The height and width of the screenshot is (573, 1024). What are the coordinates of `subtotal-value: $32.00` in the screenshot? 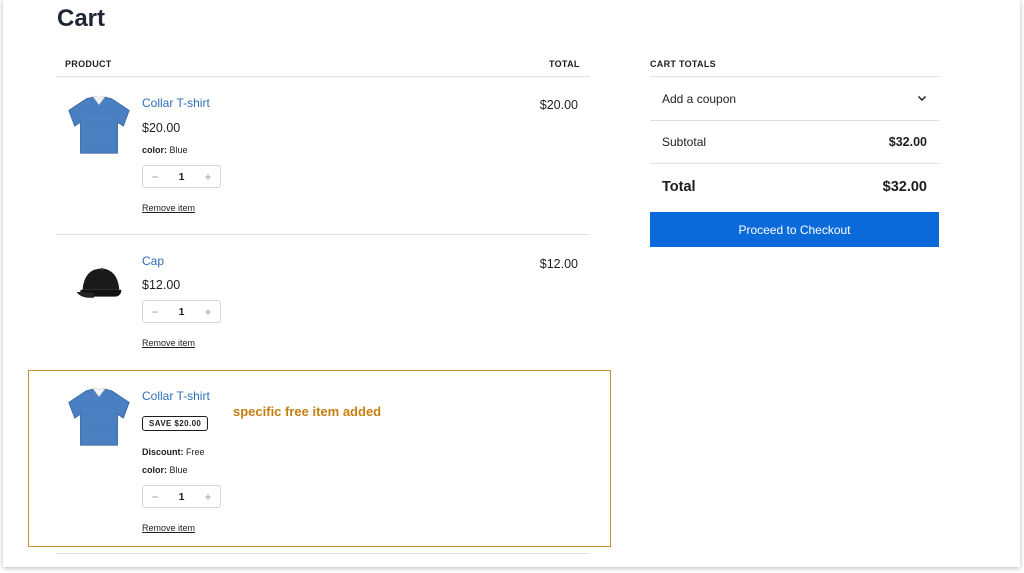 It's located at (907, 142).